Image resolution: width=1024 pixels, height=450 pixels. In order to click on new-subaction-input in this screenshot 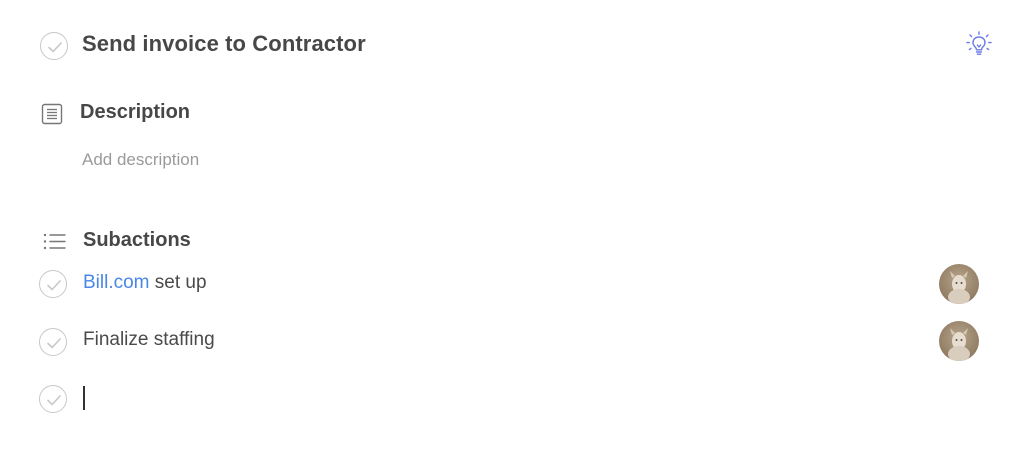, I will do `click(282, 398)`.